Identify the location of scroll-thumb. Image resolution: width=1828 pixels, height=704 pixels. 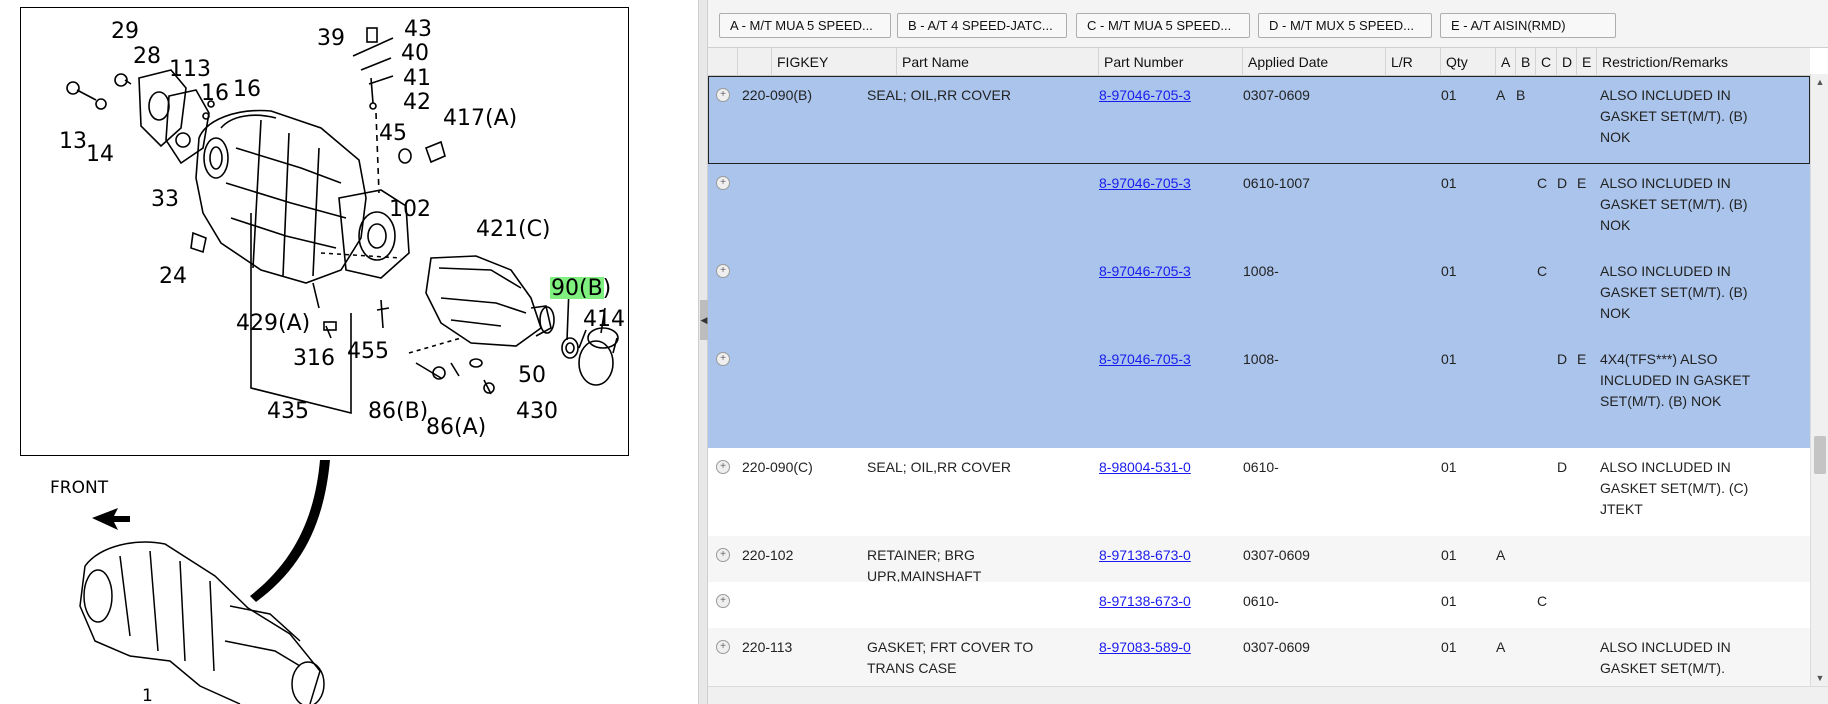
(1820, 455).